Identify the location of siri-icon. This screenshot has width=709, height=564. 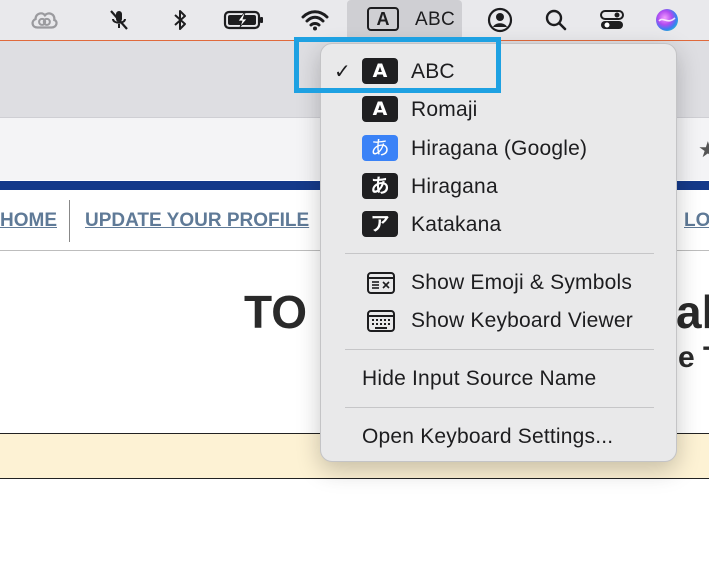
(667, 20).